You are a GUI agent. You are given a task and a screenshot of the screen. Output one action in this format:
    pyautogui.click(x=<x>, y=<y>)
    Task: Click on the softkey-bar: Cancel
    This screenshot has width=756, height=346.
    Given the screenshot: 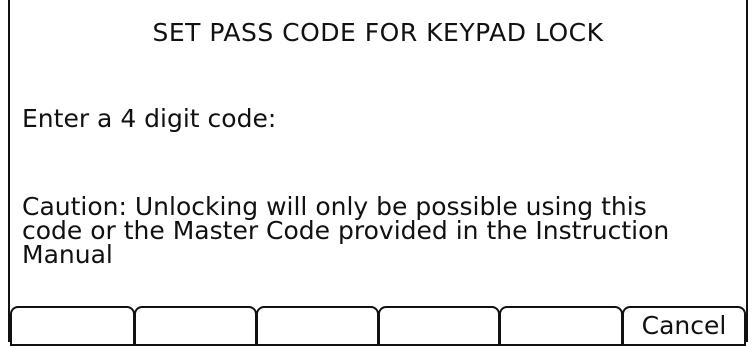 What is the action you would take?
    pyautogui.click(x=378, y=326)
    